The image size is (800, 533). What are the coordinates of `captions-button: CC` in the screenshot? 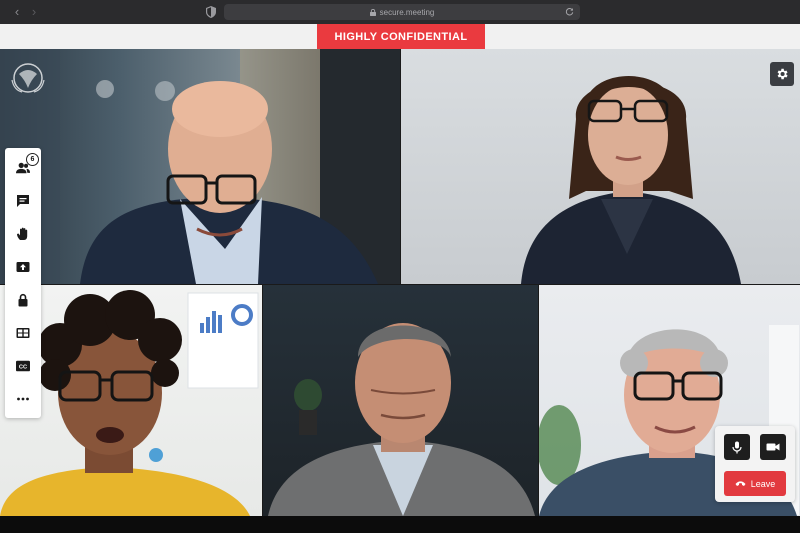 It's located at (23, 366).